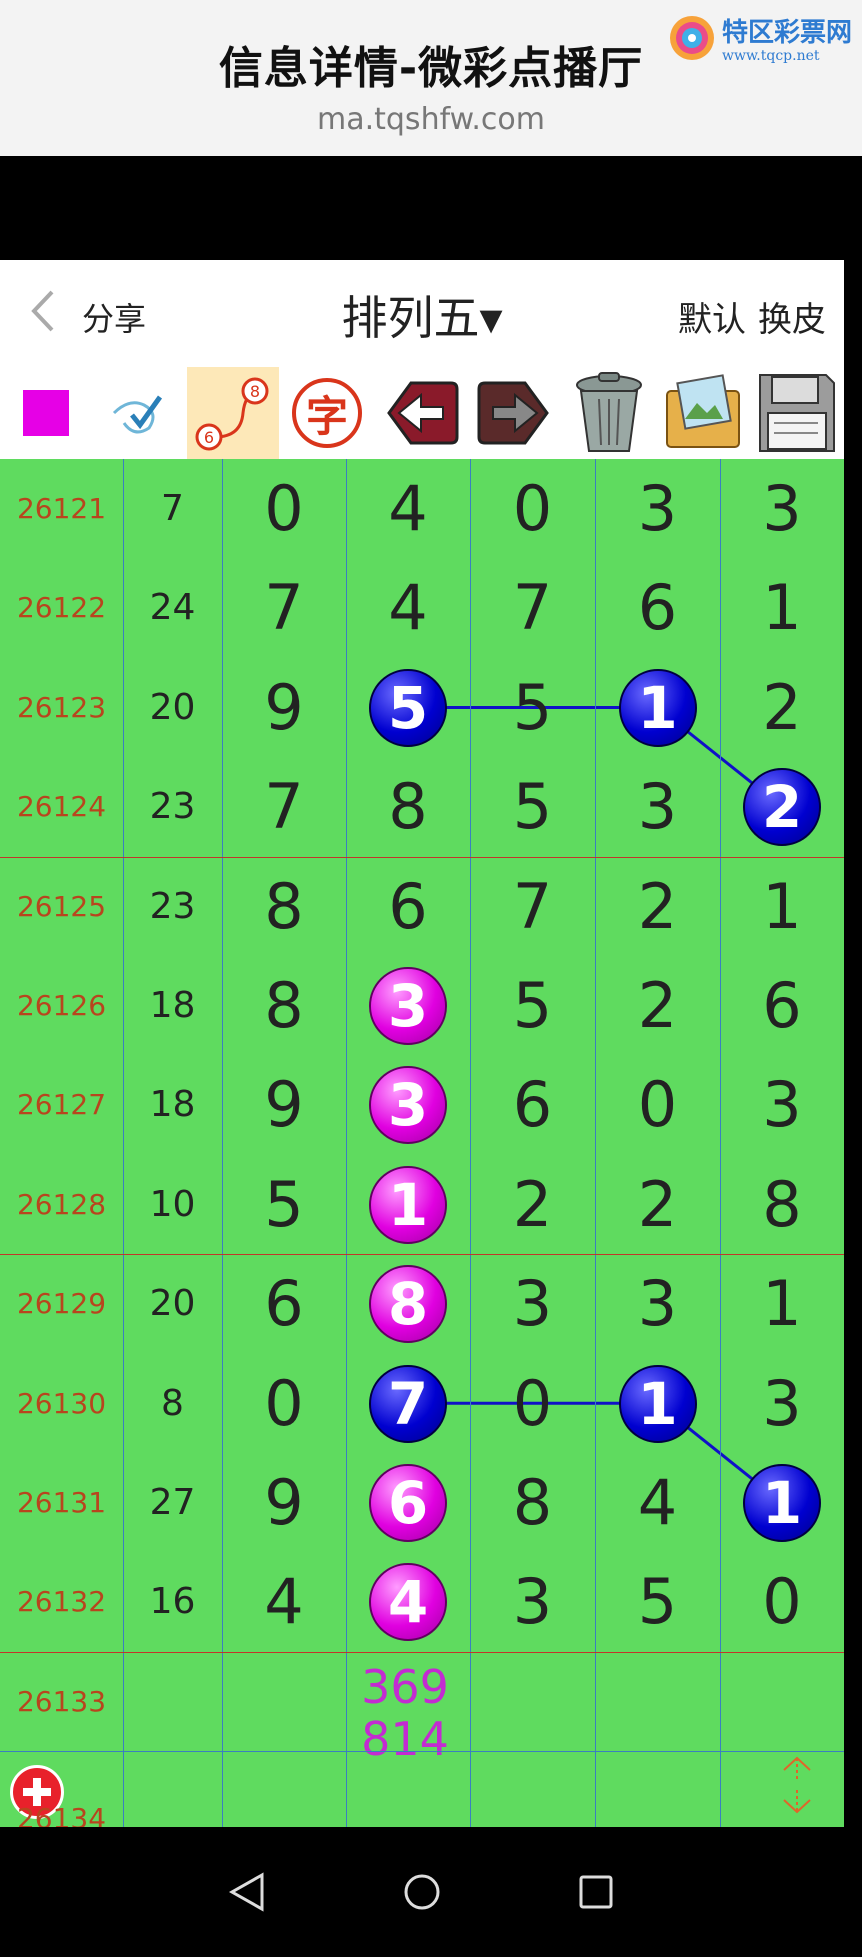 The height and width of the screenshot is (1957, 862). I want to click on magenta-ball-marker: 8, so click(408, 1303).